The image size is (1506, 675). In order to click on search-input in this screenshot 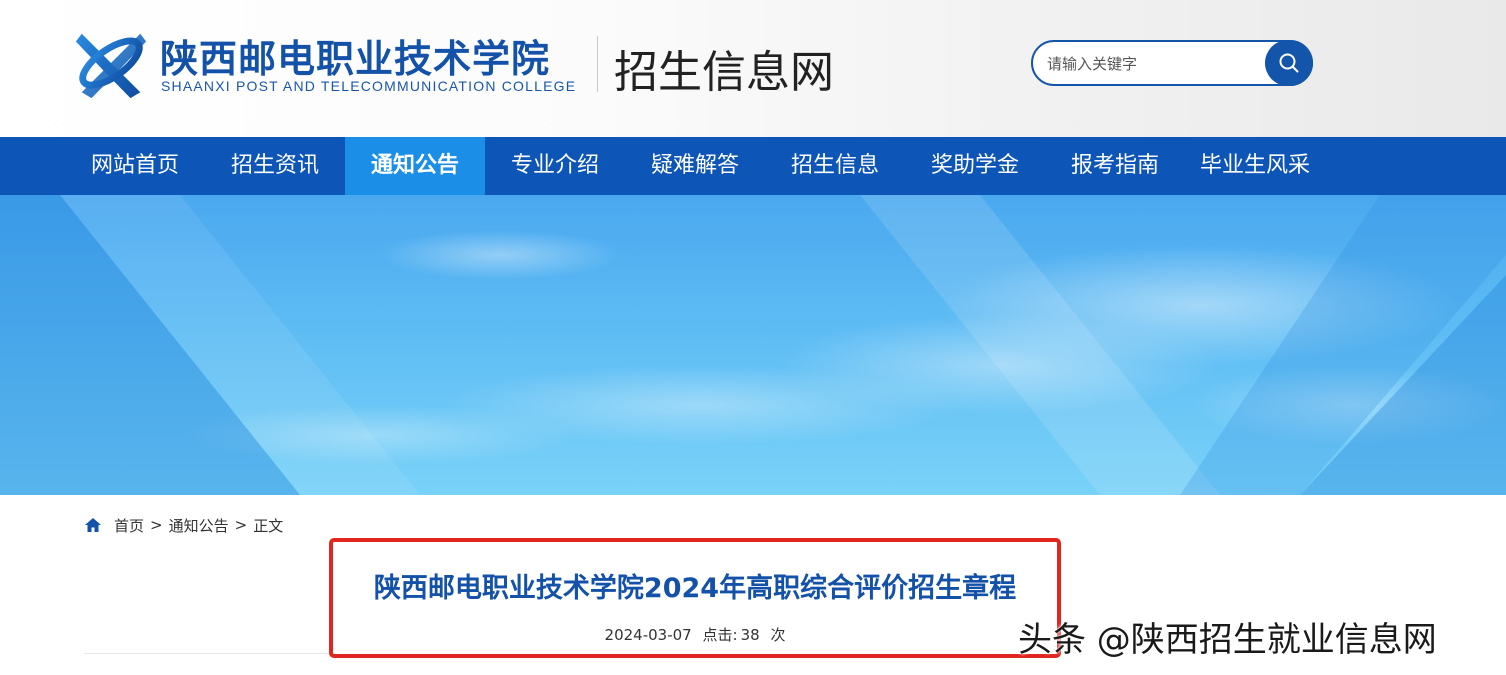, I will do `click(1154, 64)`.